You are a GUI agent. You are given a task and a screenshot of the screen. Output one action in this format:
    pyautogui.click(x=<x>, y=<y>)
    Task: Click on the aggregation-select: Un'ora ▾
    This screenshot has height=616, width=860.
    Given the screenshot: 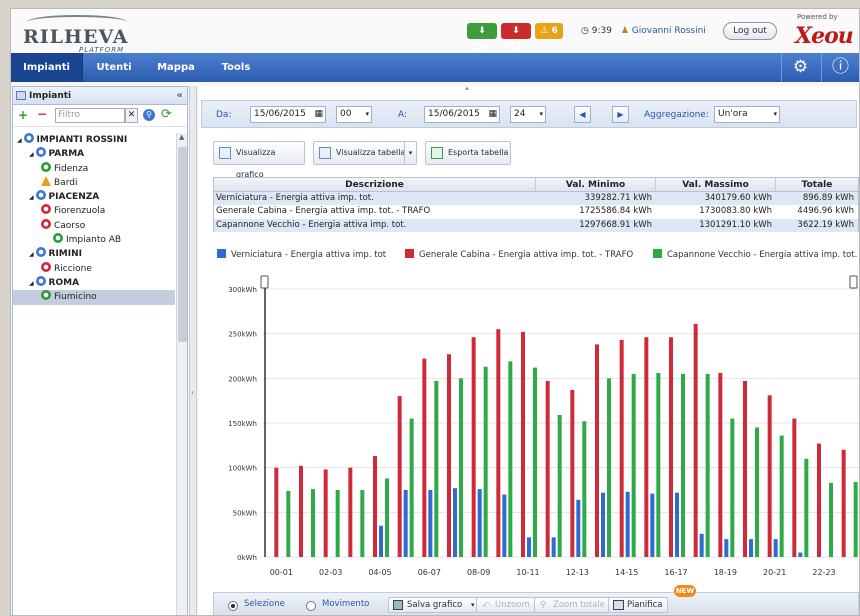 What is the action you would take?
    pyautogui.click(x=747, y=114)
    